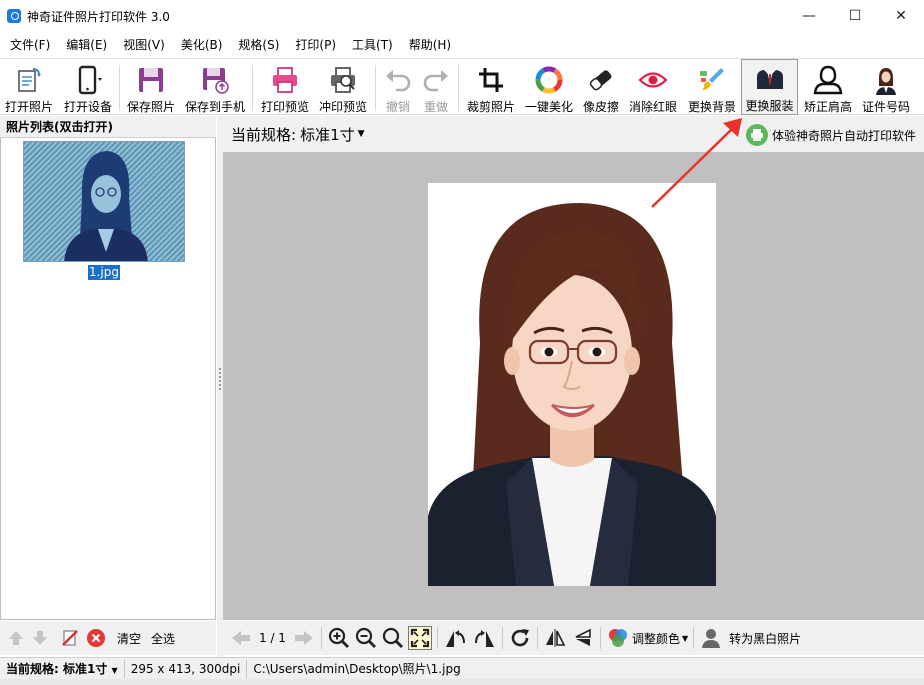  Describe the element at coordinates (828, 87) in the screenshot. I see `correct-shoulder-button: 矫正肩高` at that location.